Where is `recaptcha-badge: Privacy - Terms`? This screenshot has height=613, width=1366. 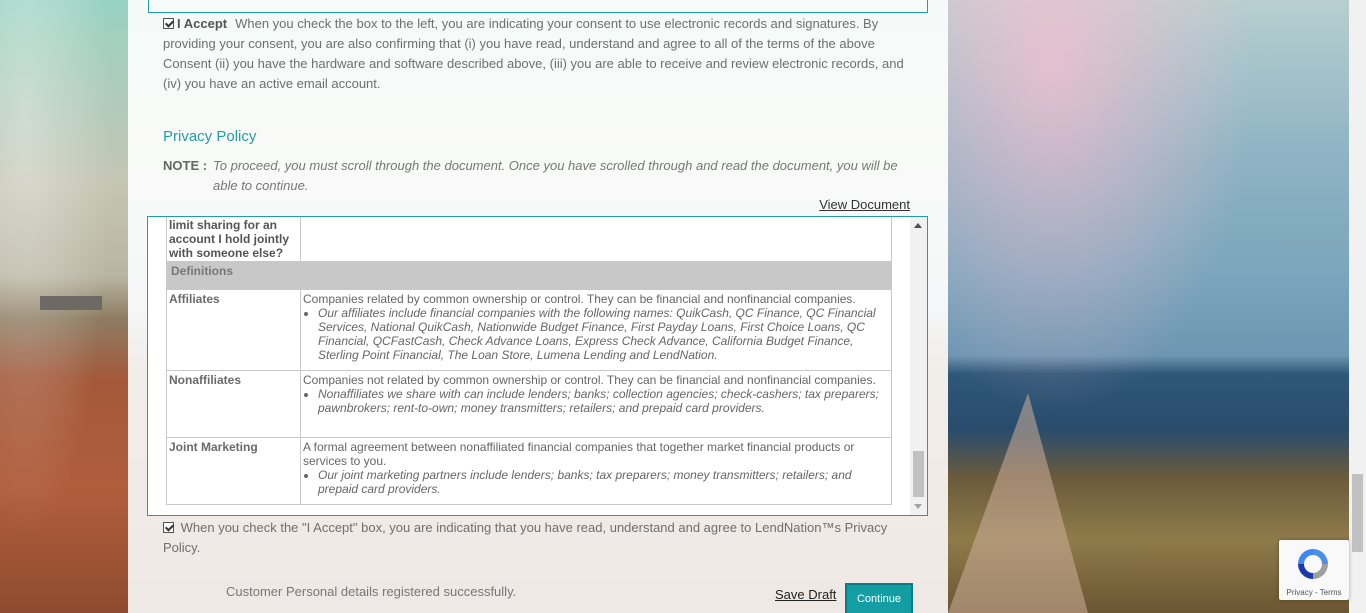 recaptcha-badge: Privacy - Terms is located at coordinates (1314, 570).